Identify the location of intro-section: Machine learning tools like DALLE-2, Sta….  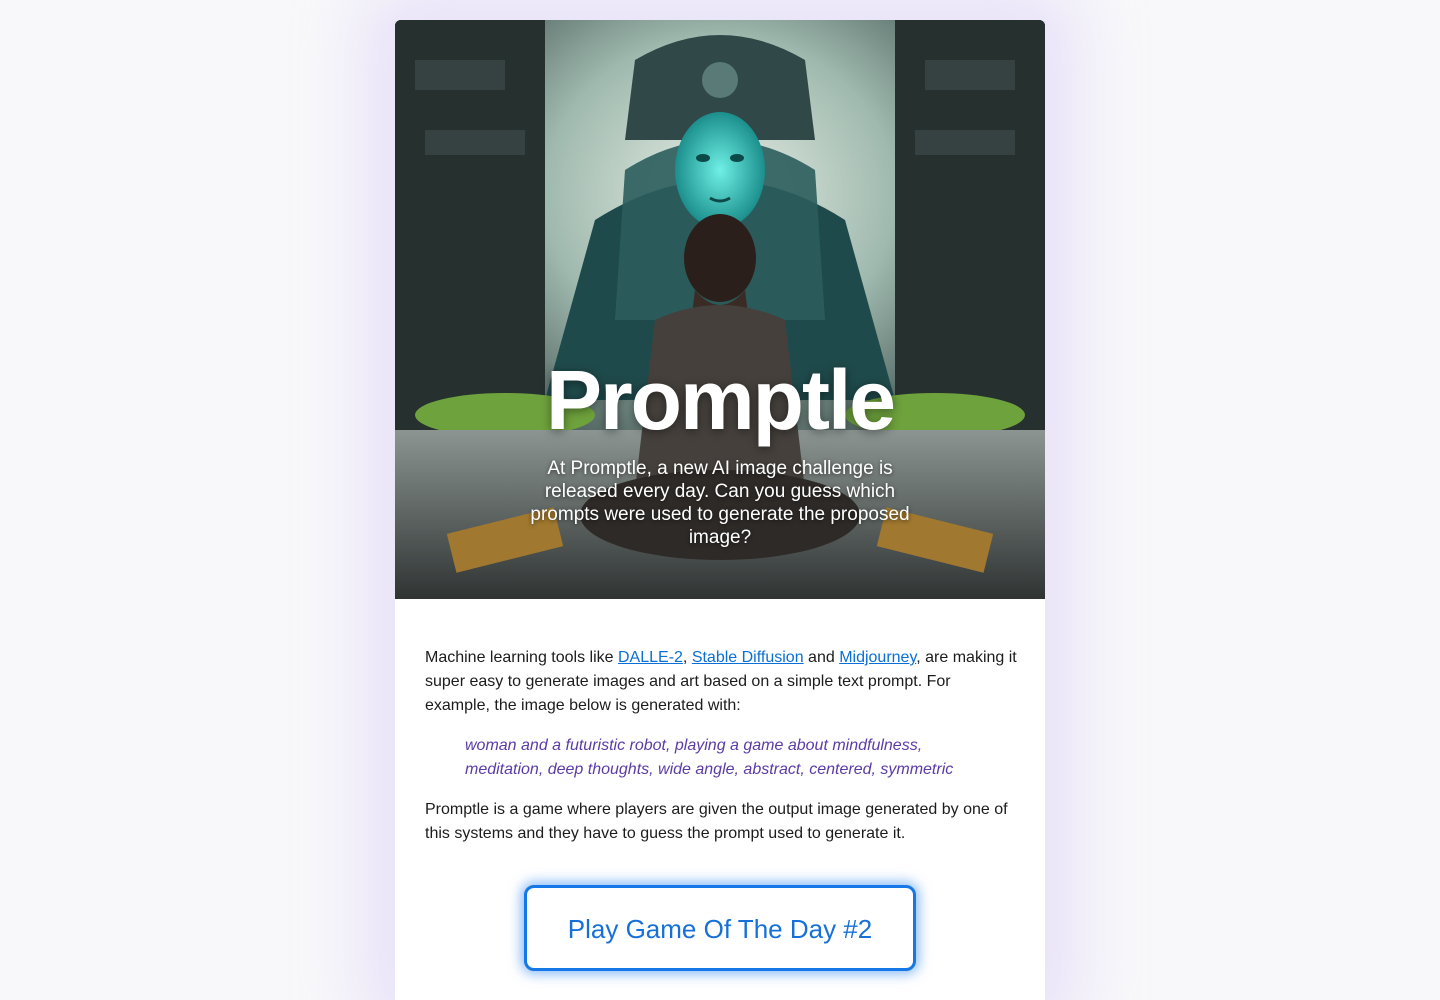
(721, 746).